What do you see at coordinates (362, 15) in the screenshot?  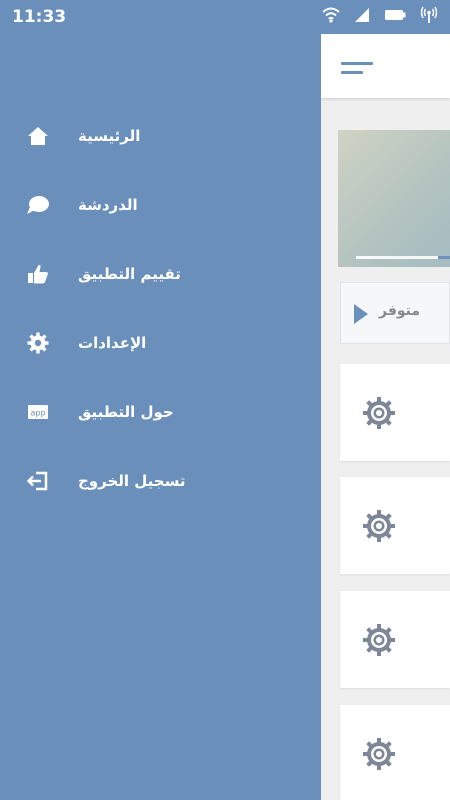 I see `signal-icon` at bounding box center [362, 15].